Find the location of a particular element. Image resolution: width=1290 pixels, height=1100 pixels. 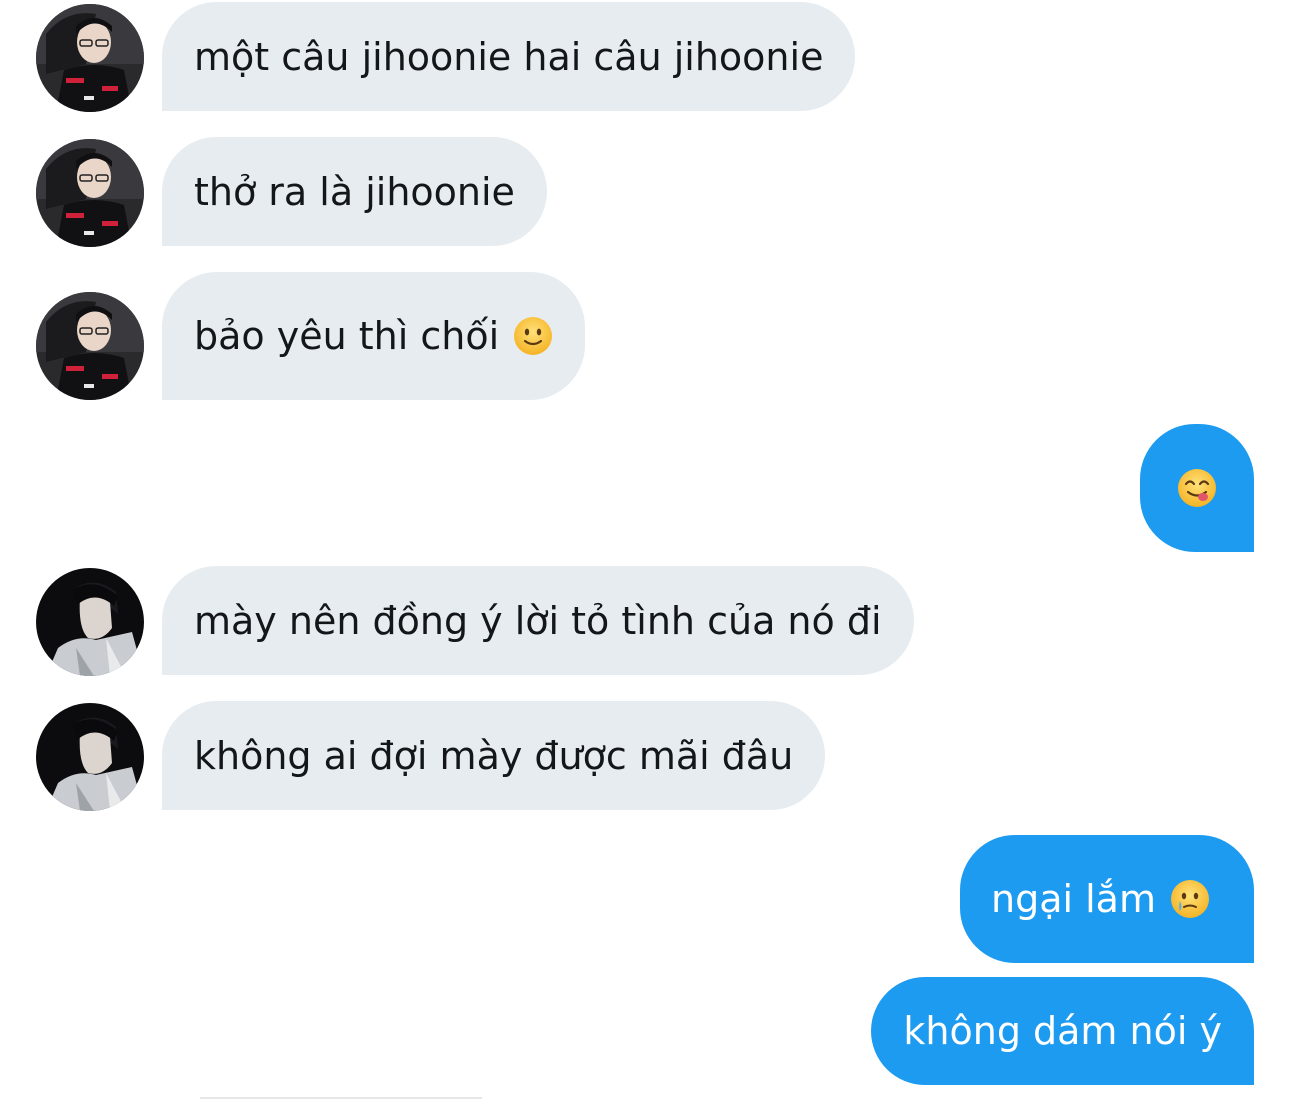

message-bubble-incoming: mày nên đồng ý lời tỏ tình của nó đi is located at coordinates (538, 620).